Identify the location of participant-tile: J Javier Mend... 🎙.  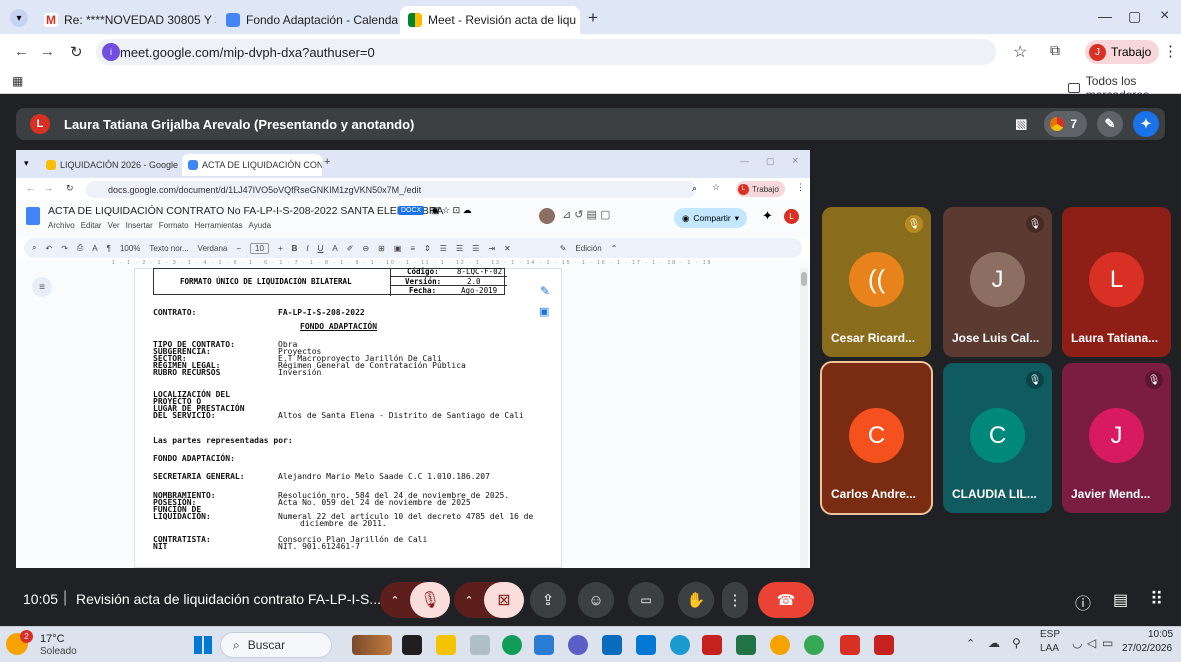
(1116, 438).